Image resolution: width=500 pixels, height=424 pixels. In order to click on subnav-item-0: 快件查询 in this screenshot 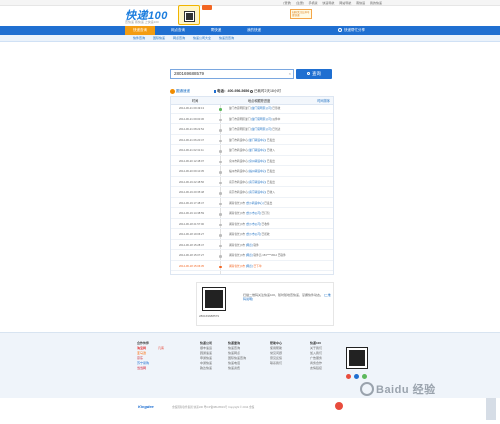, I will do `click(139, 38)`.